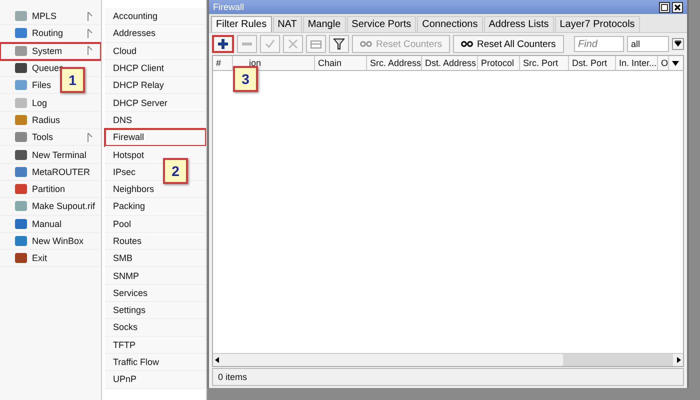 Image resolution: width=700 pixels, height=400 pixels. Describe the element at coordinates (544, 63) in the screenshot. I see `column-header: Src. Port` at that location.